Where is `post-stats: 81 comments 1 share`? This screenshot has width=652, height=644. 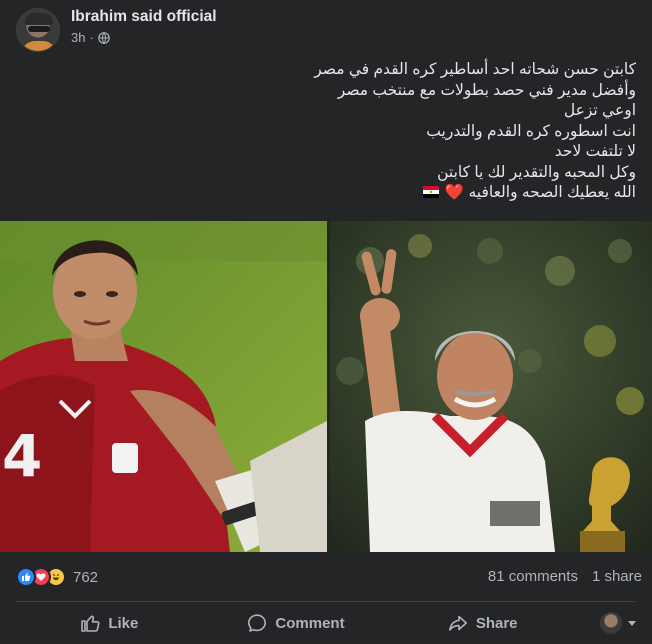 post-stats: 81 comments 1 share is located at coordinates (565, 576).